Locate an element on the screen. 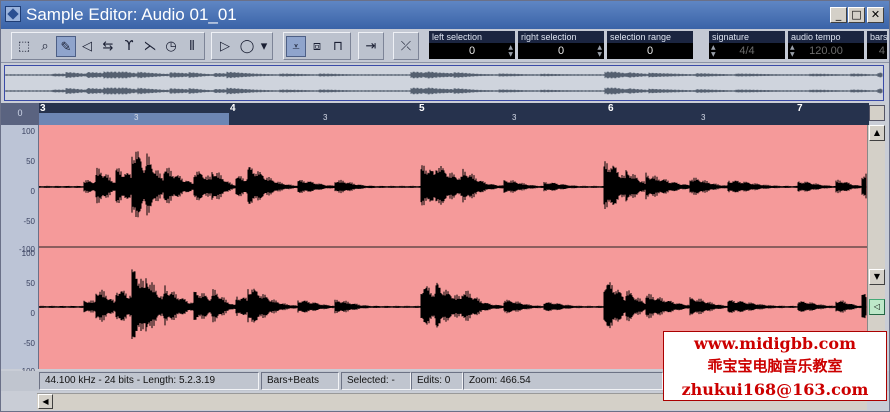 The width and height of the screenshot is (890, 412). audio-tempo-field: audio tempo 120.00 ▲ ▼ is located at coordinates (826, 46).